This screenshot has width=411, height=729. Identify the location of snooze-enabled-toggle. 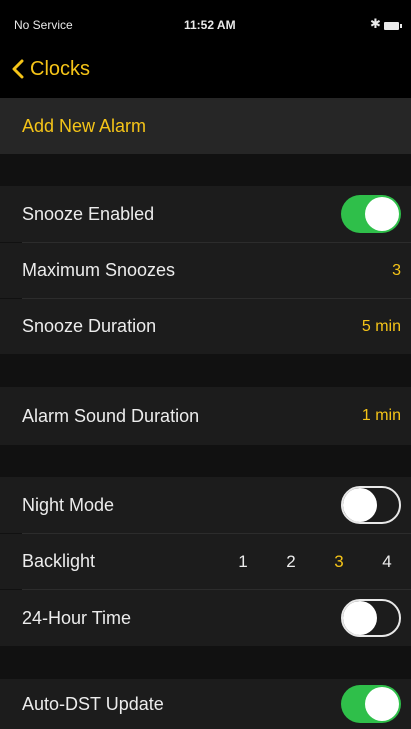
(371, 214).